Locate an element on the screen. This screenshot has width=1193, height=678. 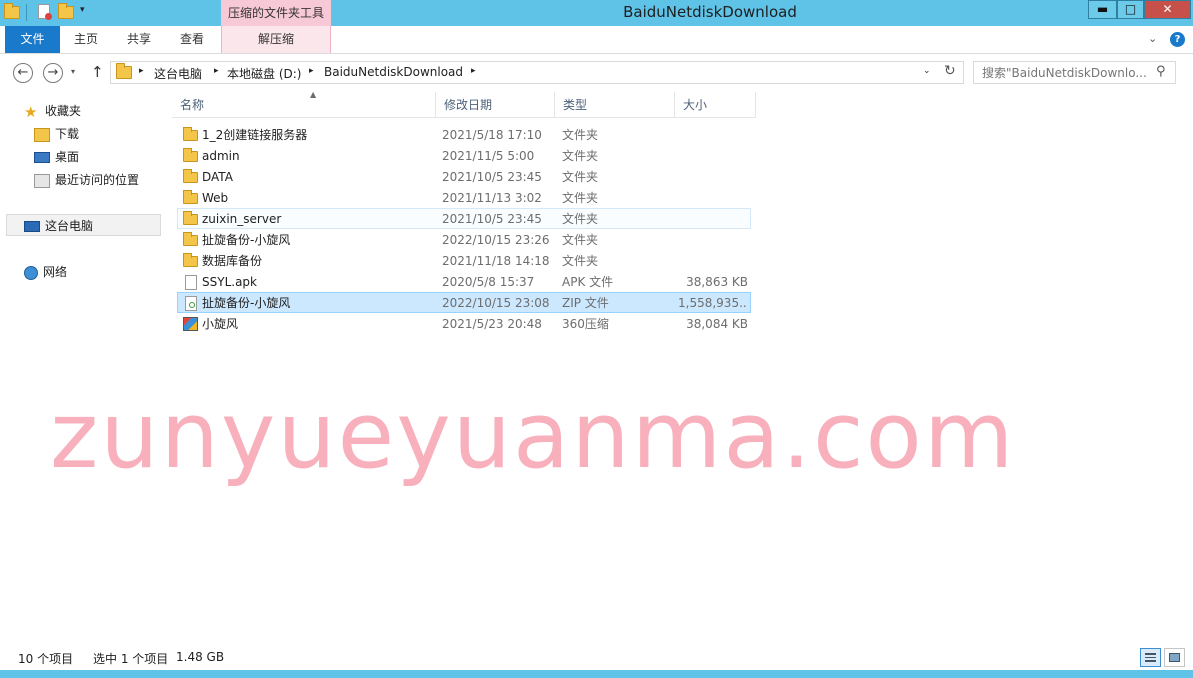
back-button: ← is located at coordinates (23, 73).